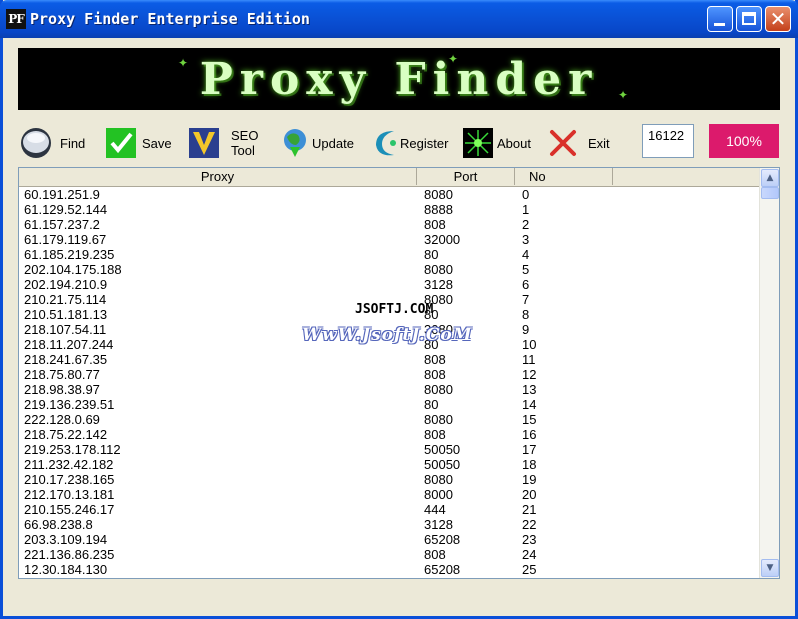 Image resolution: width=798 pixels, height=619 pixels. What do you see at coordinates (529, 374) in the screenshot?
I see `no-cell: 12` at bounding box center [529, 374].